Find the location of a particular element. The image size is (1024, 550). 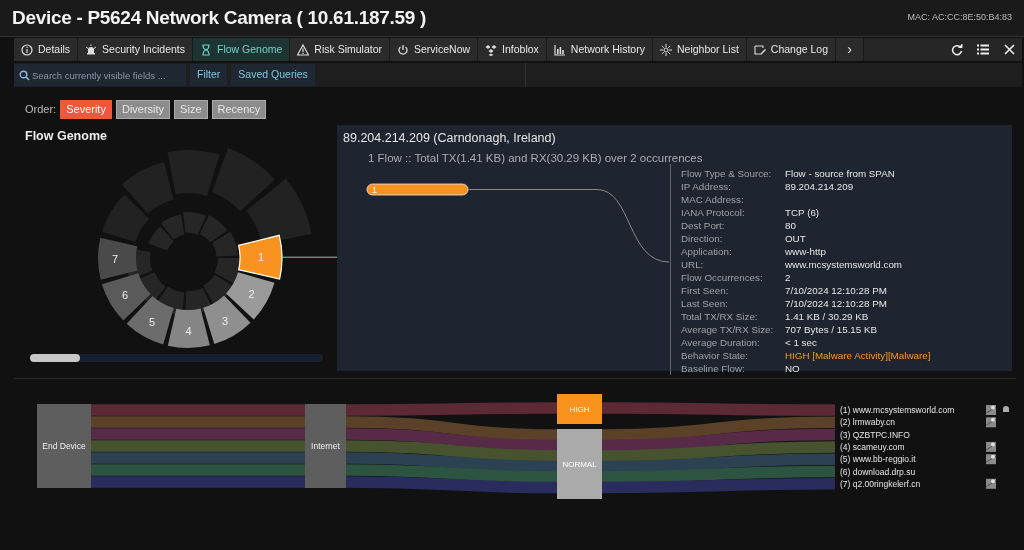

severity-node: HIGH is located at coordinates (579, 409).